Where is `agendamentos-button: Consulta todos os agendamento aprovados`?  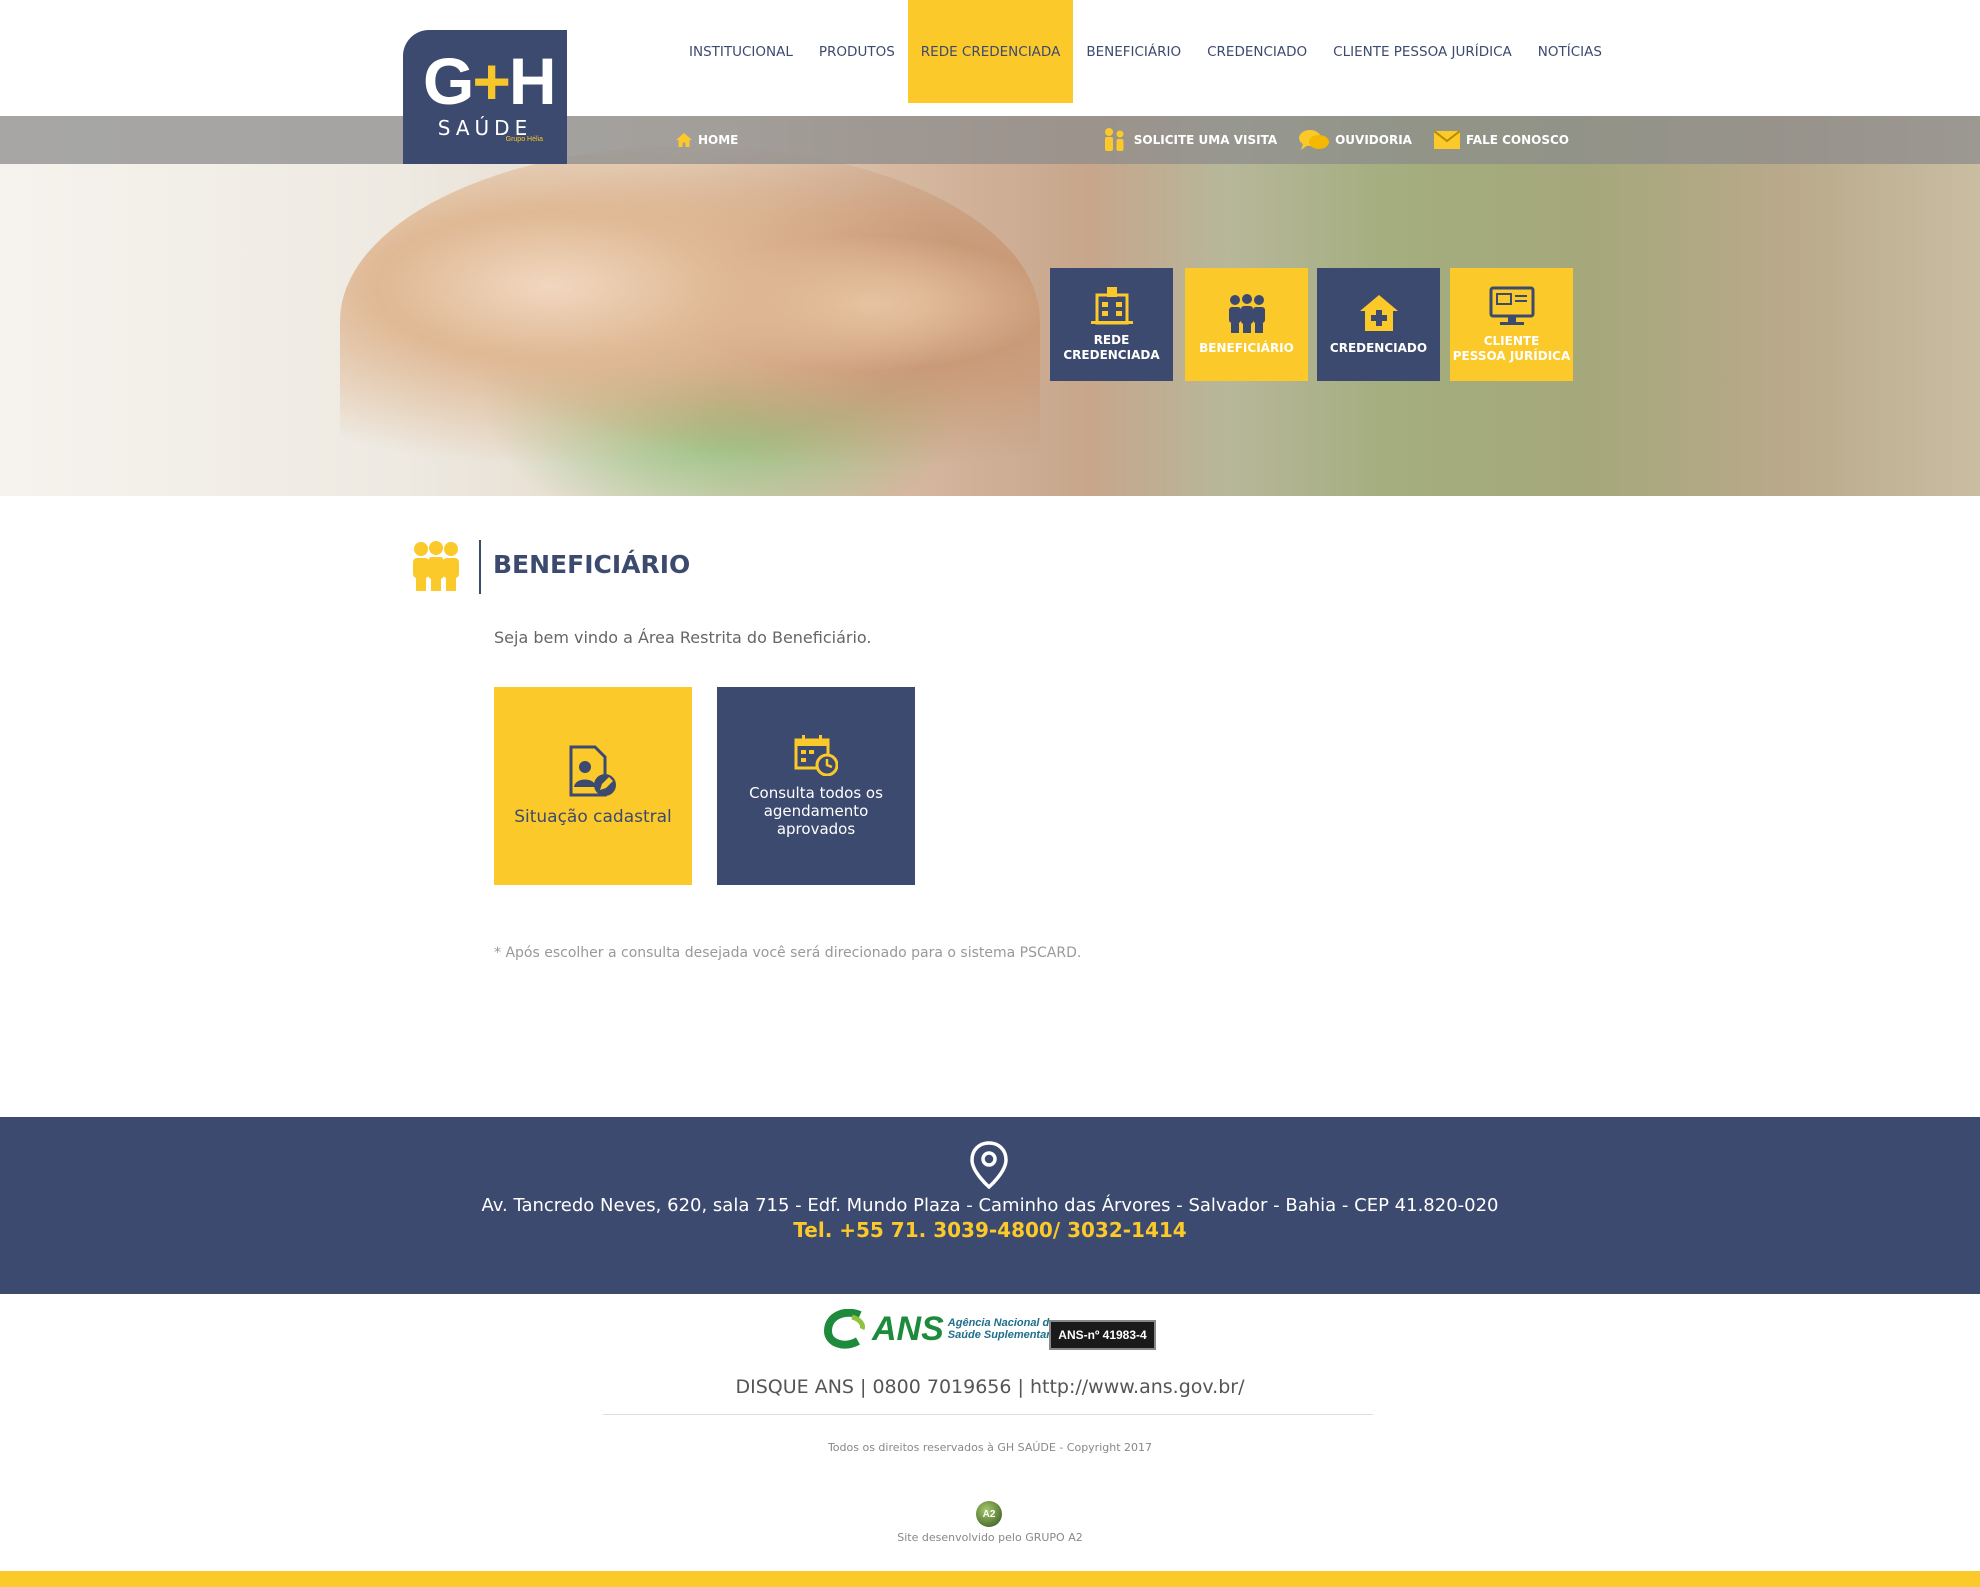
agendamentos-button: Consulta todos os agendamento aprovados is located at coordinates (816, 786).